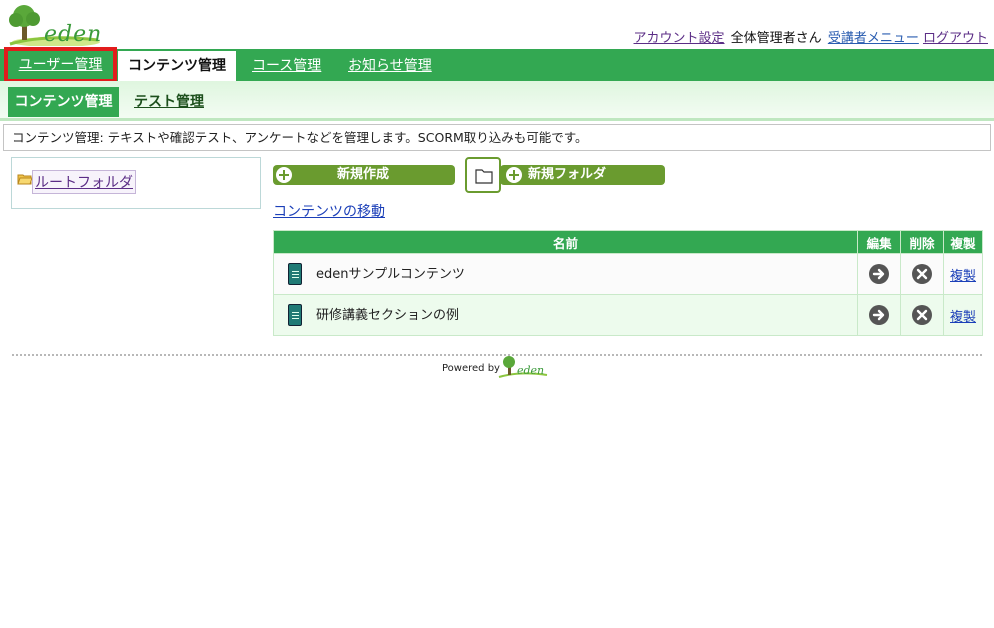 The height and width of the screenshot is (628, 994). I want to click on folder-open-icon, so click(25, 179).